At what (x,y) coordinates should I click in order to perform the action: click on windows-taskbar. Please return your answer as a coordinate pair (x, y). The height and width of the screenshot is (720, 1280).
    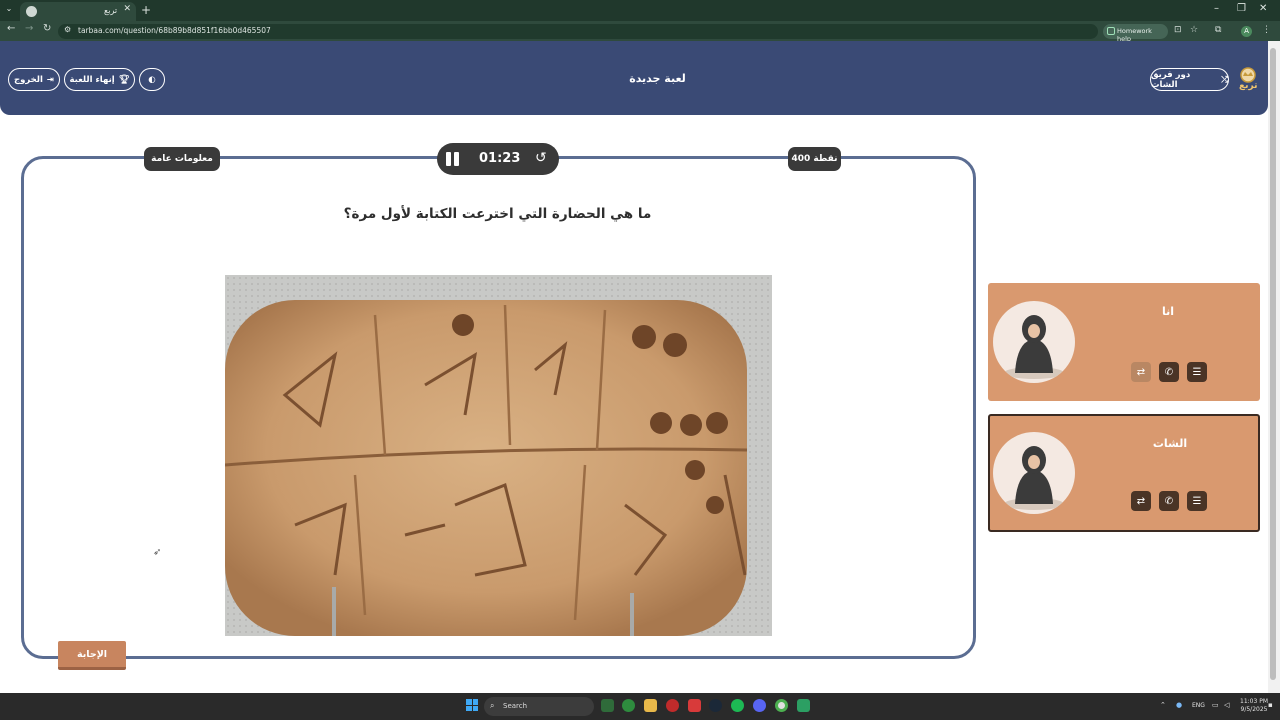
    Looking at the image, I should click on (640, 706).